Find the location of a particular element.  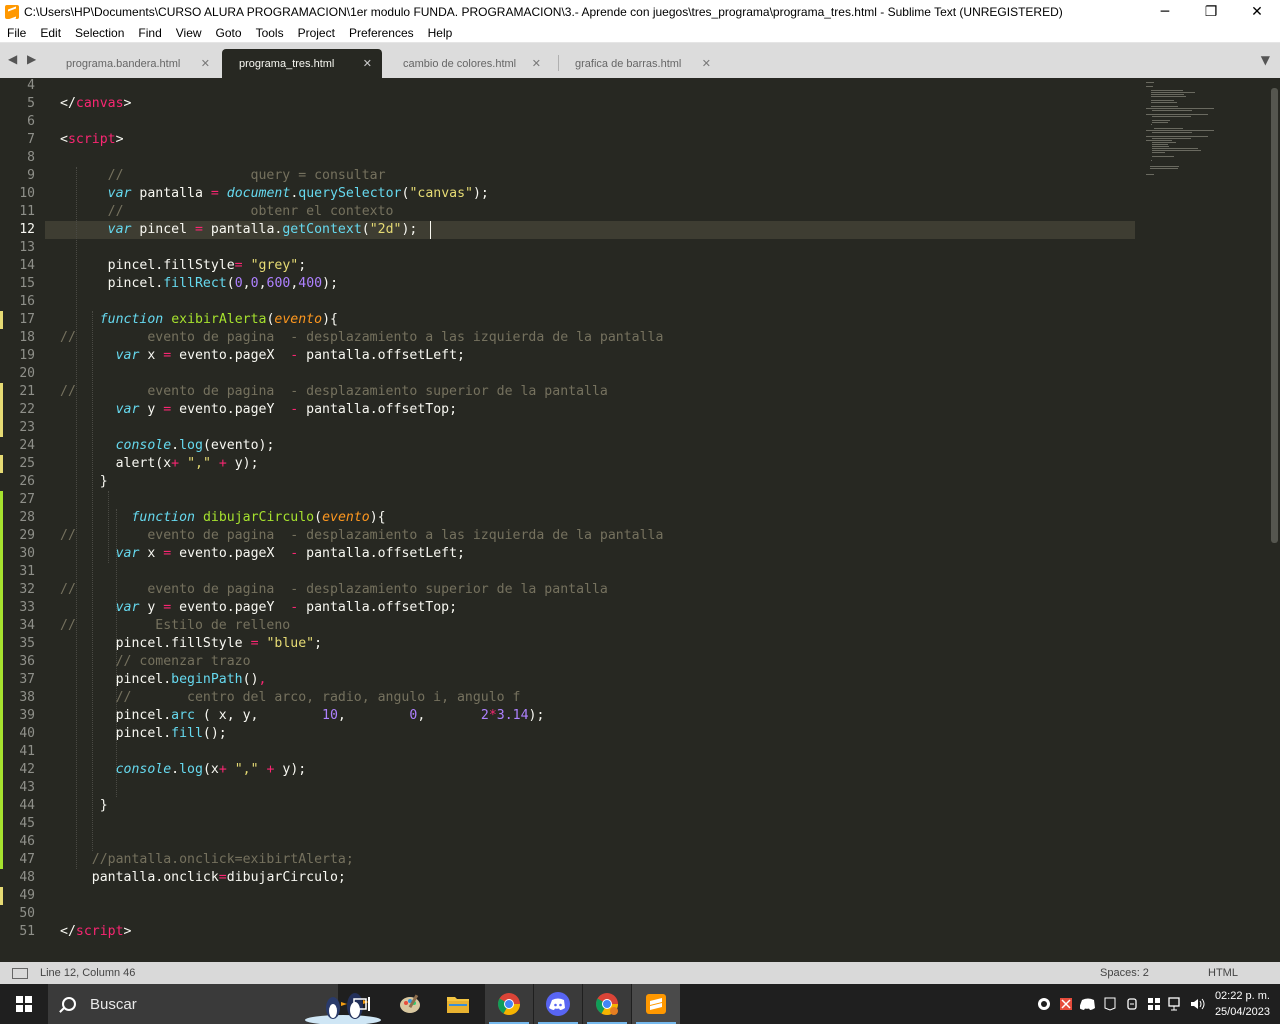

search-placeholder: Buscar is located at coordinates (113, 1004).